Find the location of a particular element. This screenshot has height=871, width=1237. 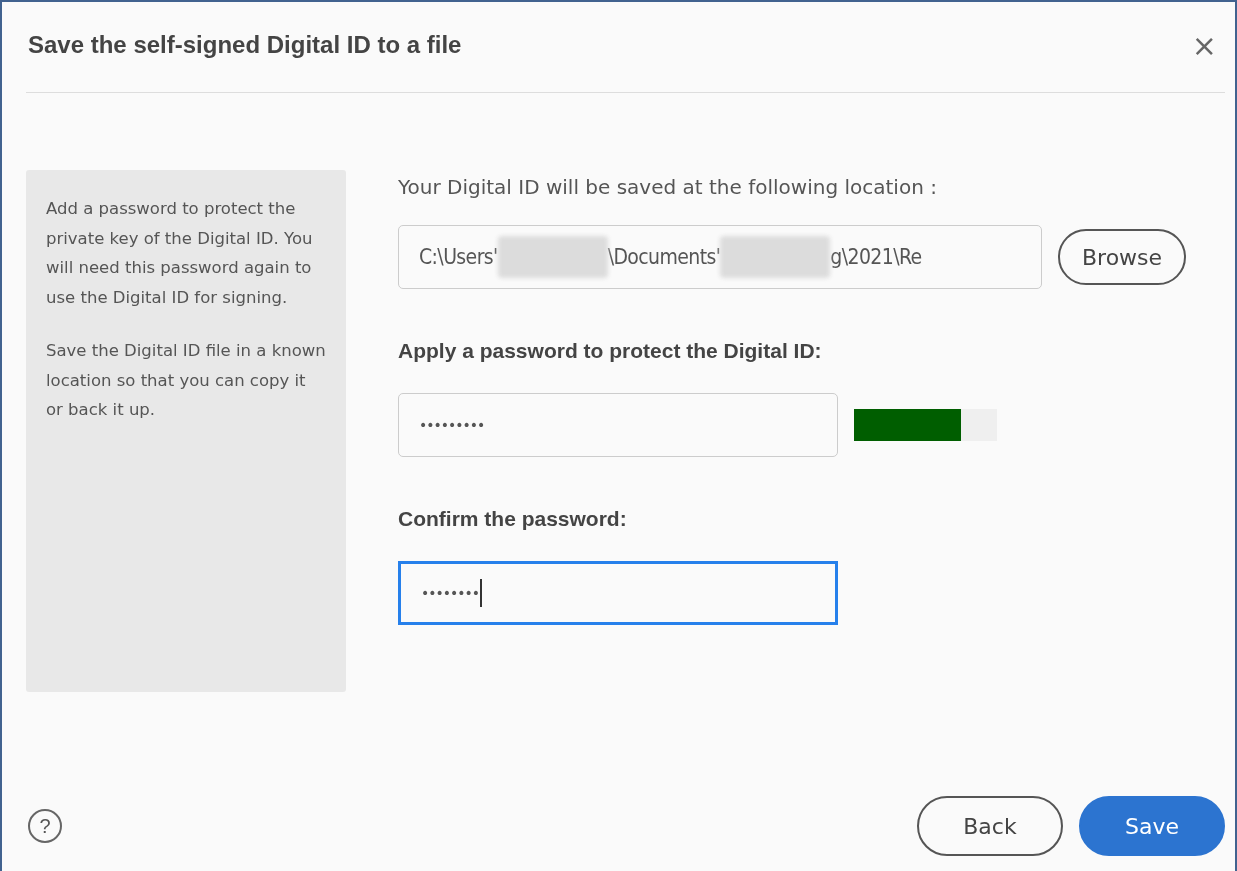

password-field: ••••••••• is located at coordinates (618, 425).